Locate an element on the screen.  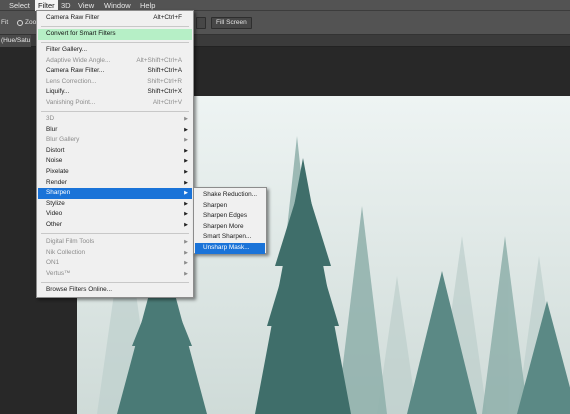
menu-item-liquify: Liquify... Shift+Ctrl+X is located at coordinates (115, 92).